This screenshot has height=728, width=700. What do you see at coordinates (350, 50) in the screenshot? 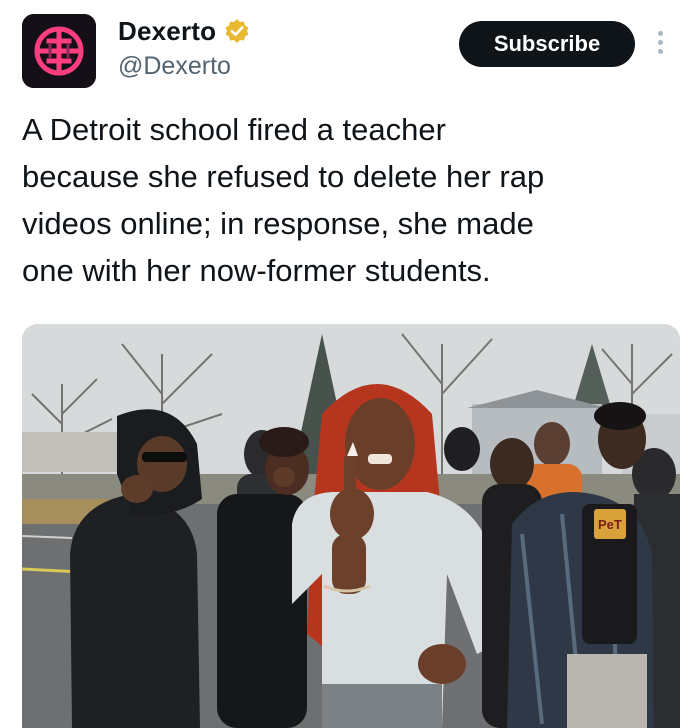
I see `tweet-header: Dexerto @Dexerto Subscribe` at bounding box center [350, 50].